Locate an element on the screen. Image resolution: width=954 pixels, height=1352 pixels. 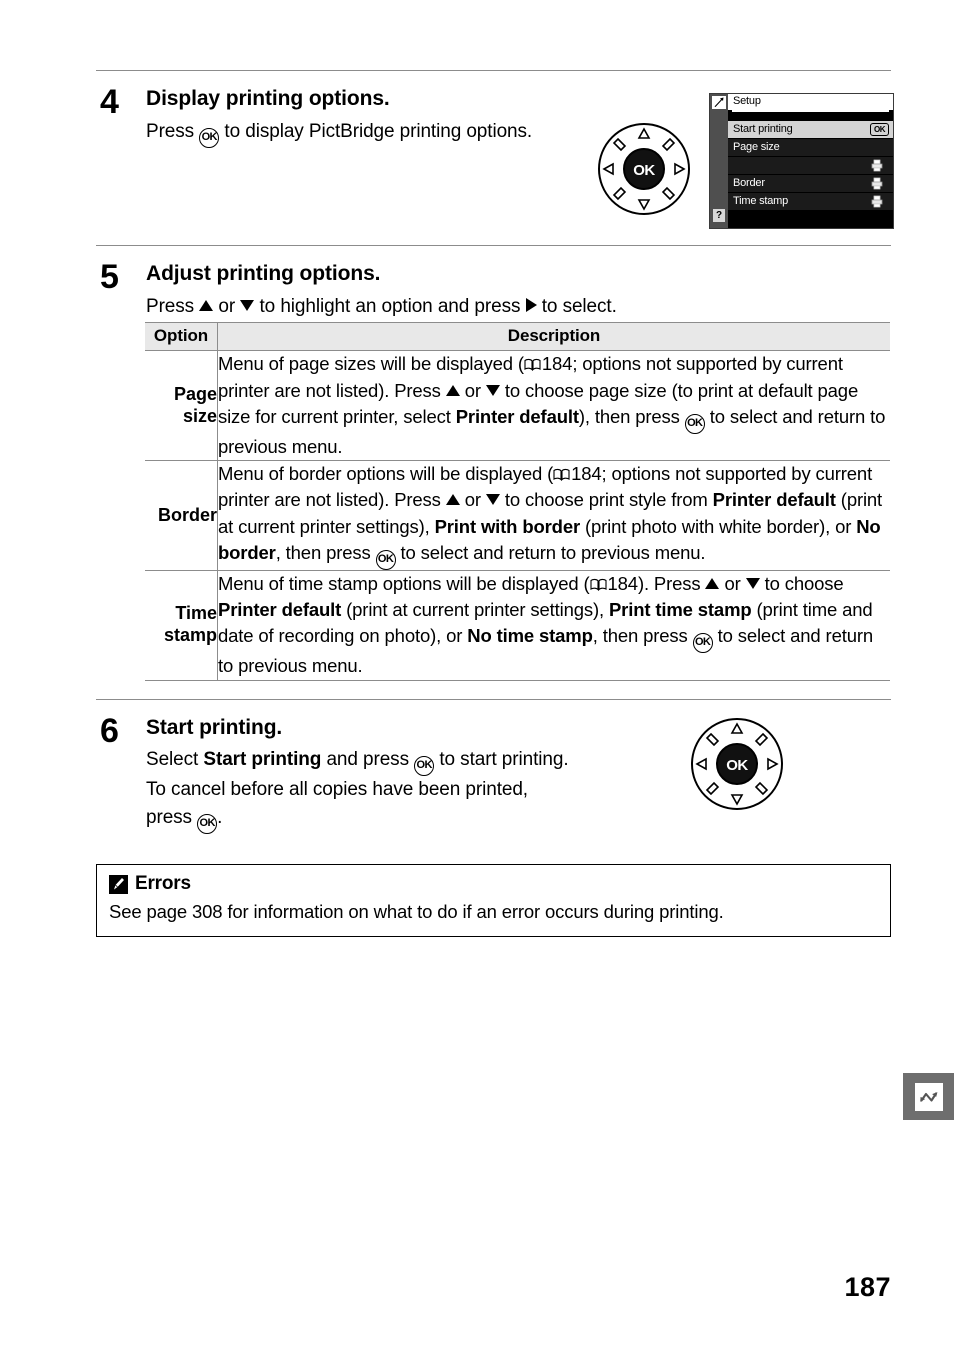
lcd-left-column is located at coordinates (719, 161).